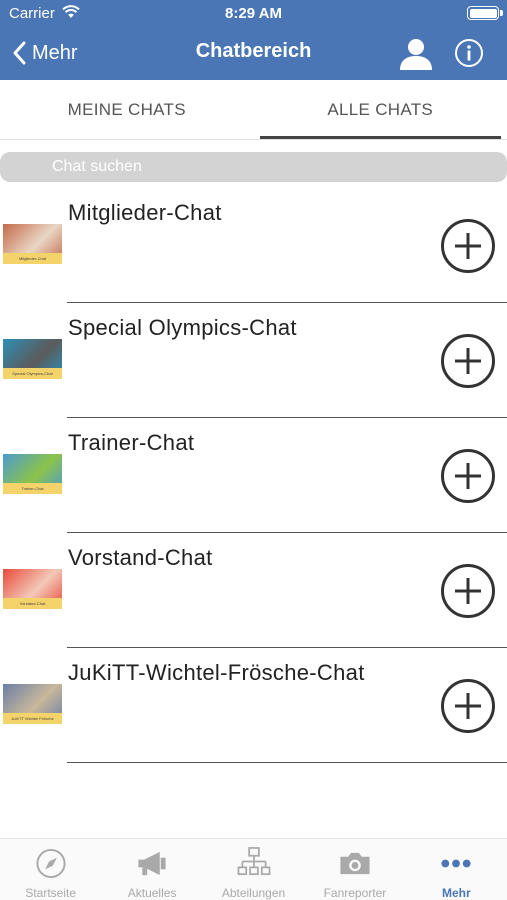 This screenshot has height=900, width=507. Describe the element at coordinates (253, 167) in the screenshot. I see `search-input` at that location.